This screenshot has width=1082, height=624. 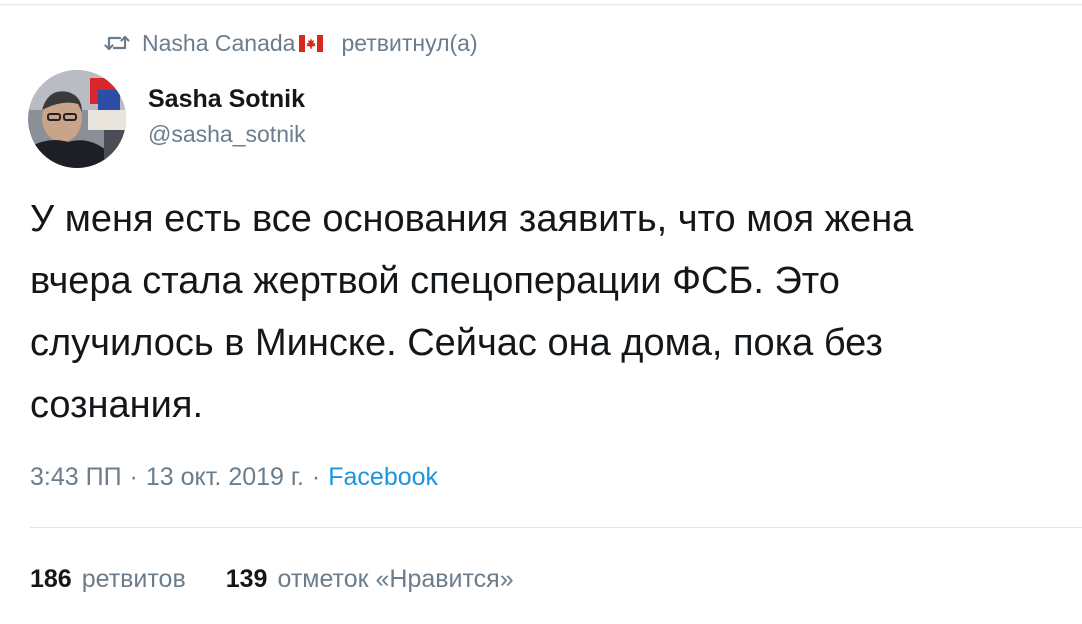 What do you see at coordinates (227, 134) in the screenshot?
I see `author-handle: @sasha_sotnik` at bounding box center [227, 134].